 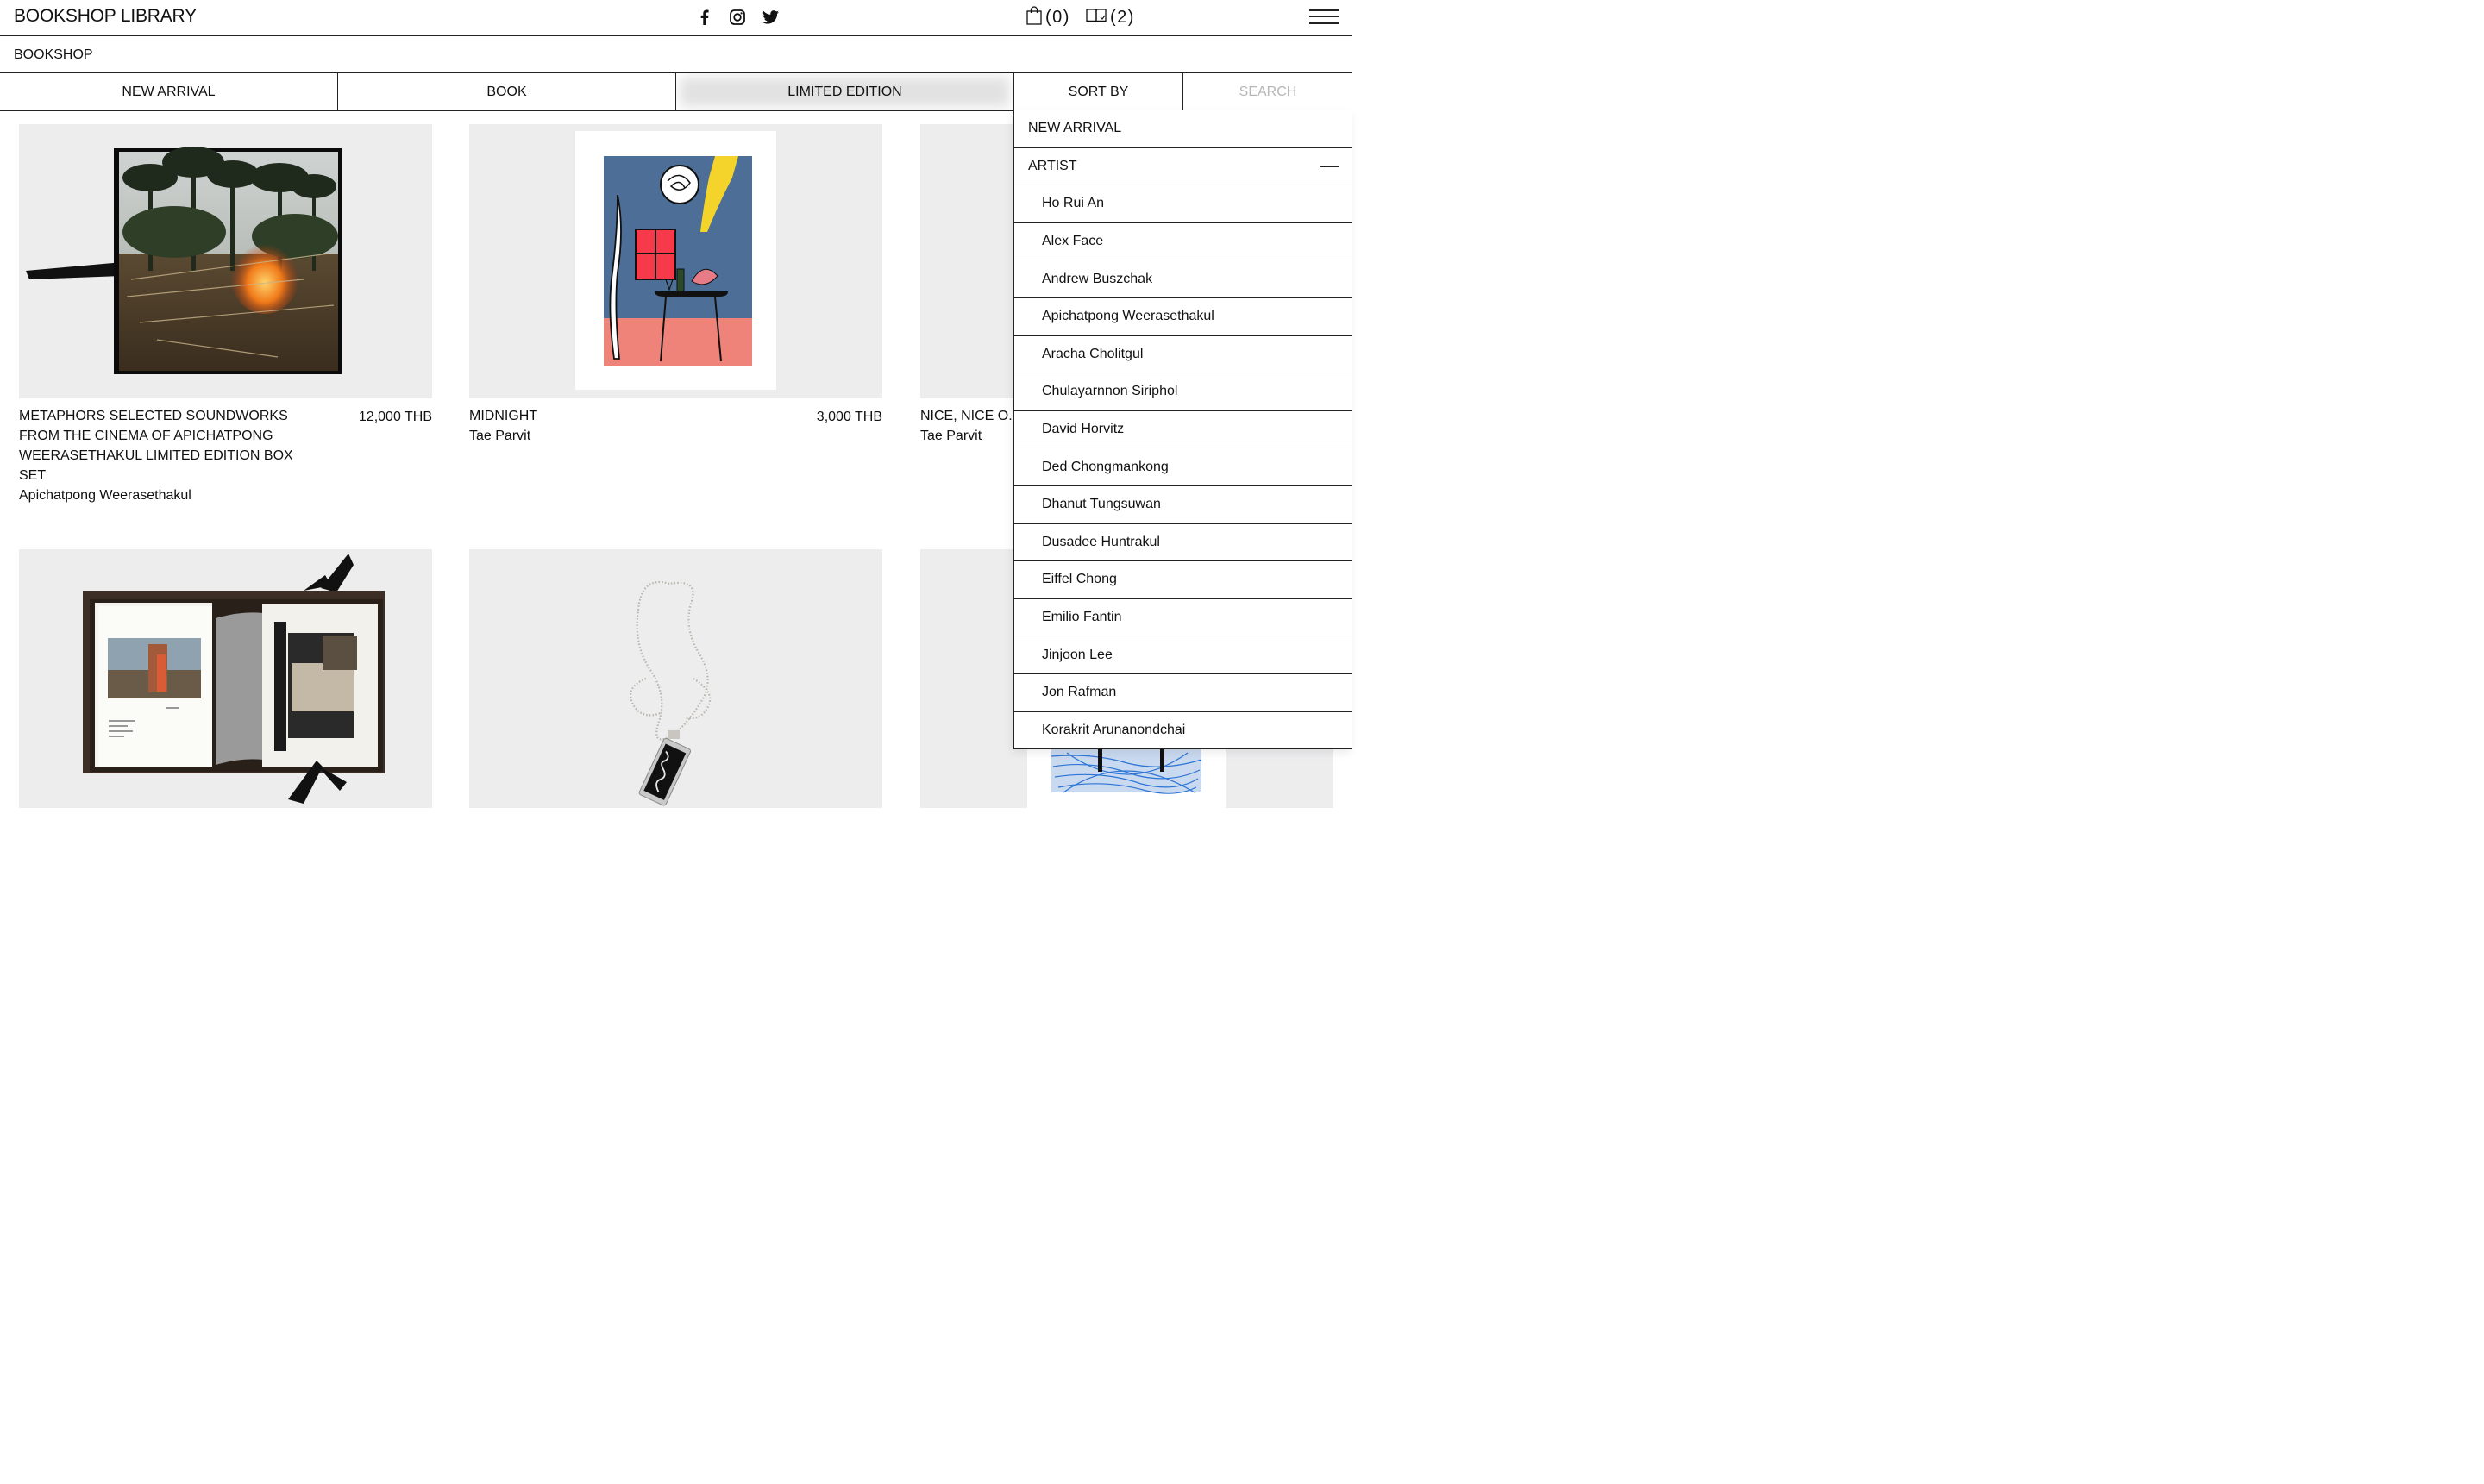 I want to click on social-links, so click(x=738, y=17).